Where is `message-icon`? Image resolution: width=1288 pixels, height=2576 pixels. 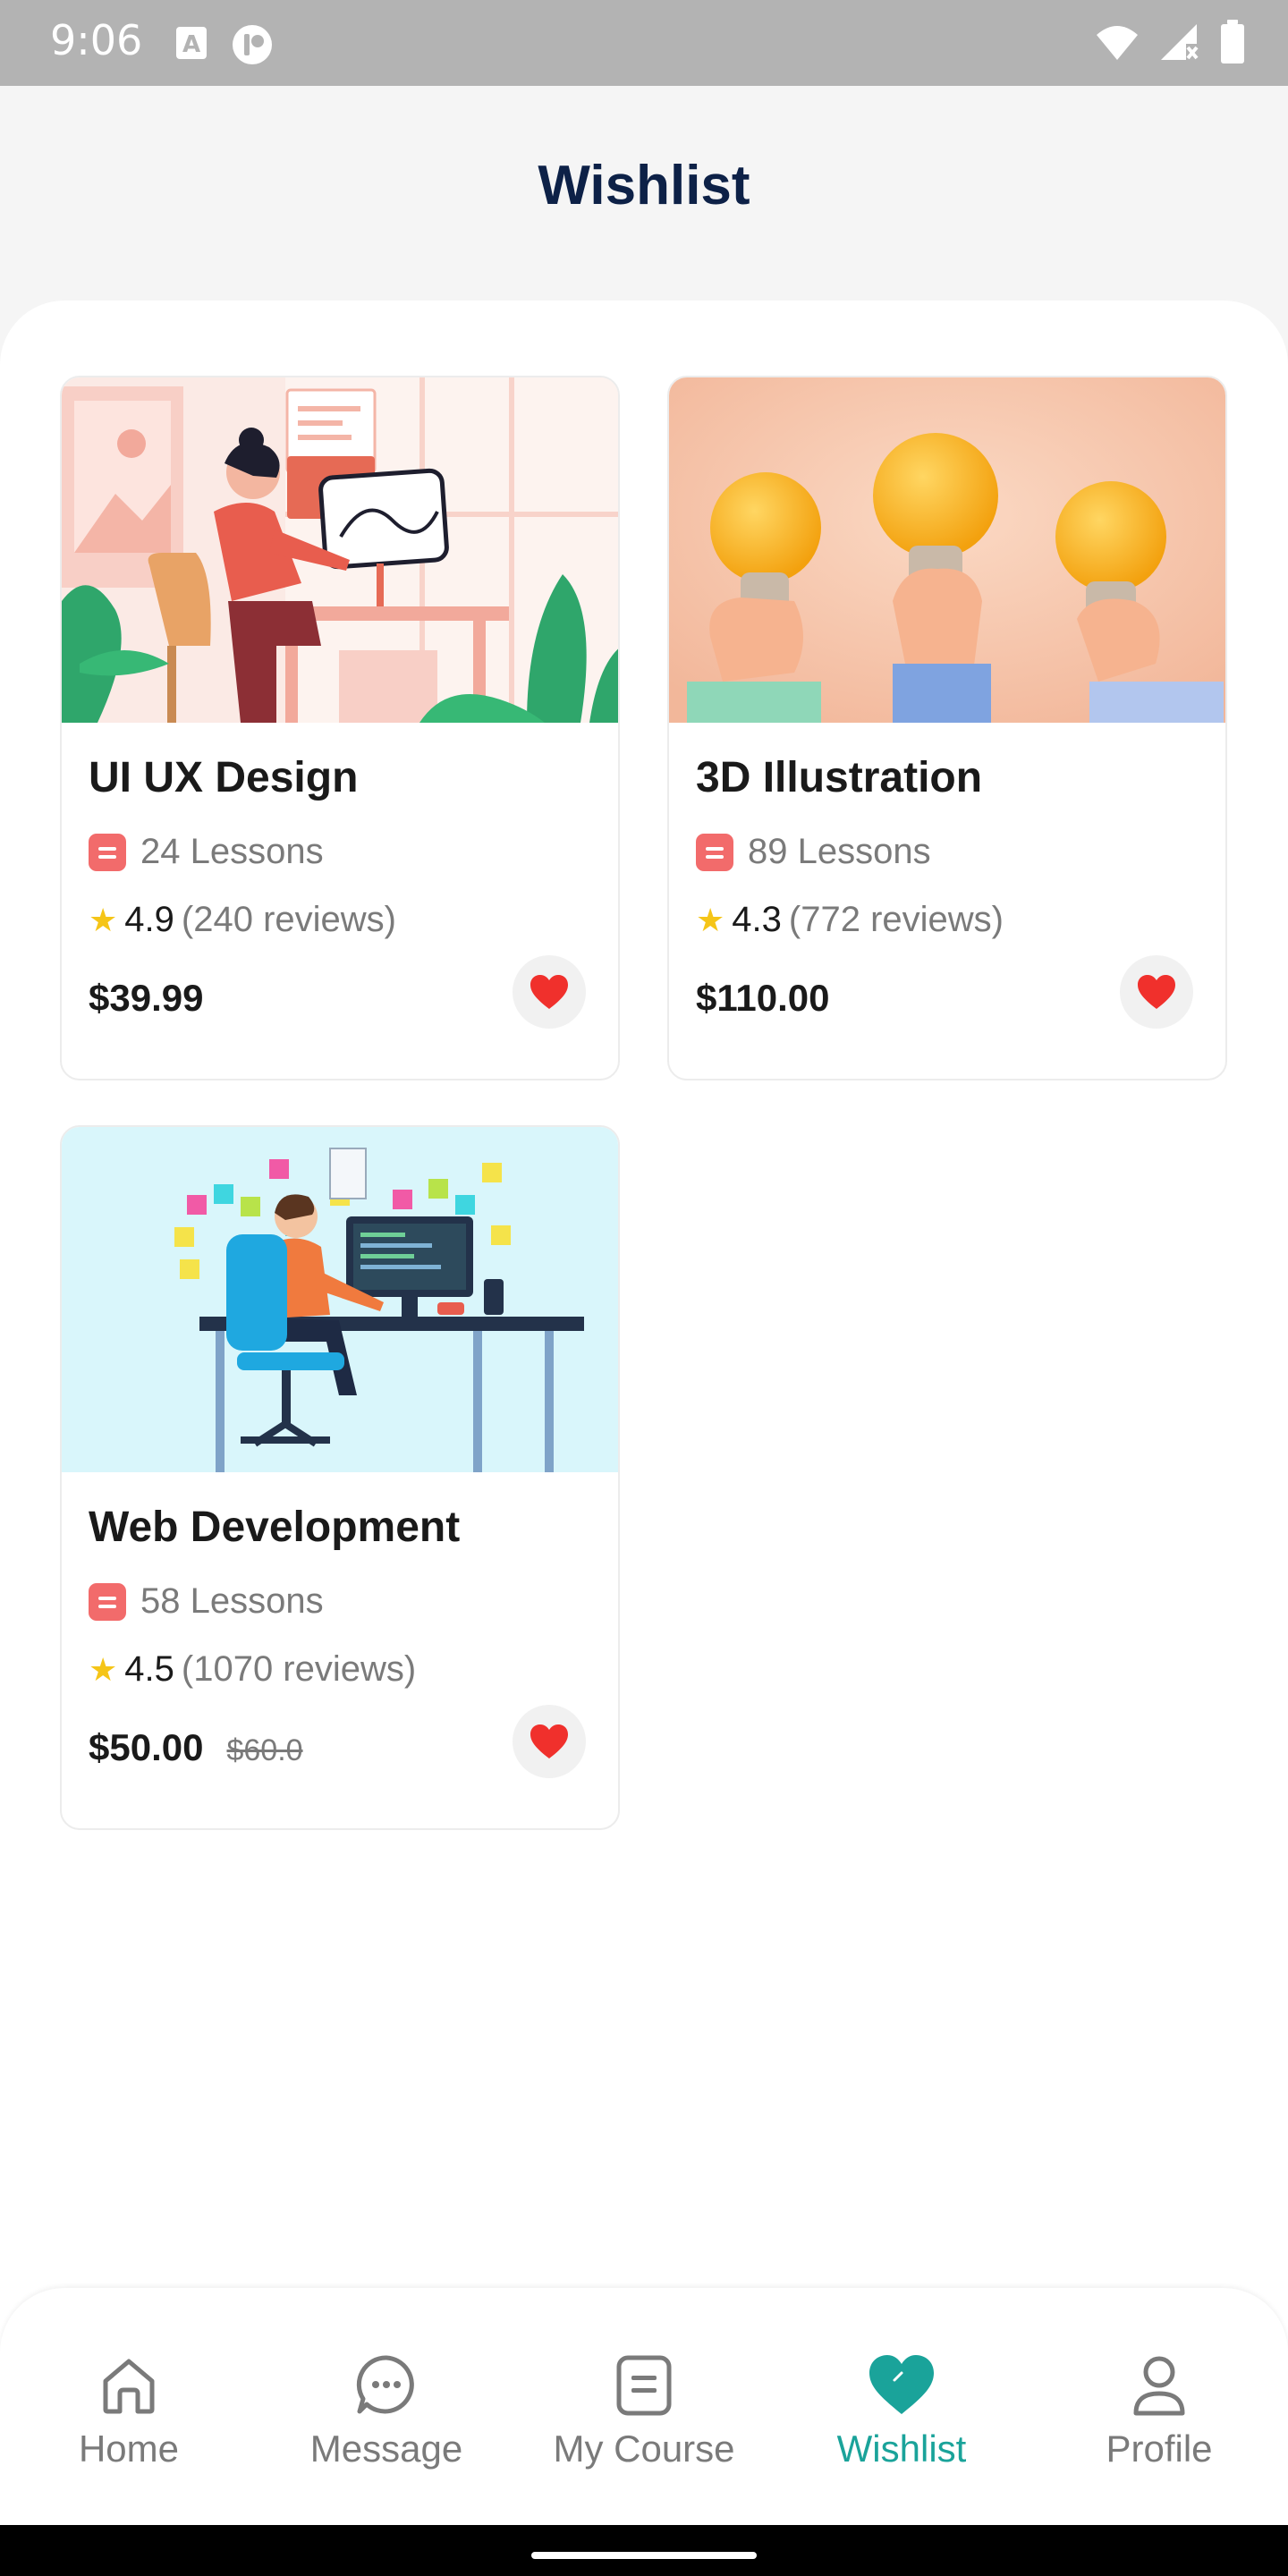 message-icon is located at coordinates (385, 2384).